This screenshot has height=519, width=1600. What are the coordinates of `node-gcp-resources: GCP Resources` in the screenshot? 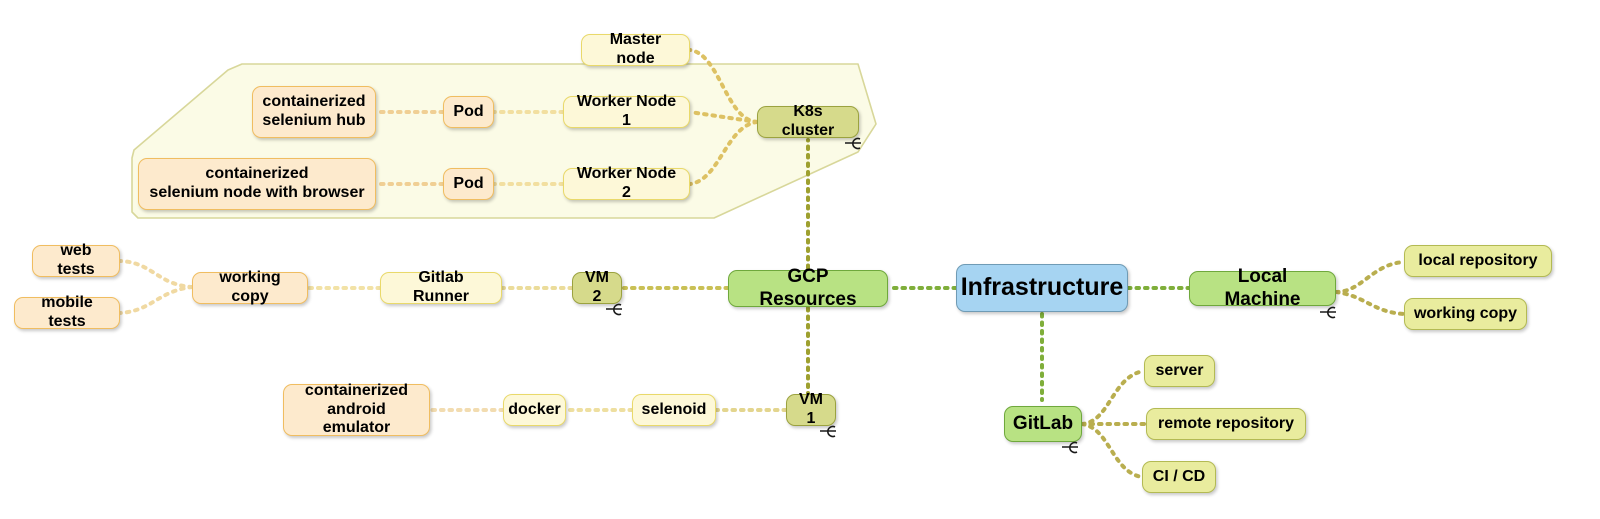 It's located at (808, 288).